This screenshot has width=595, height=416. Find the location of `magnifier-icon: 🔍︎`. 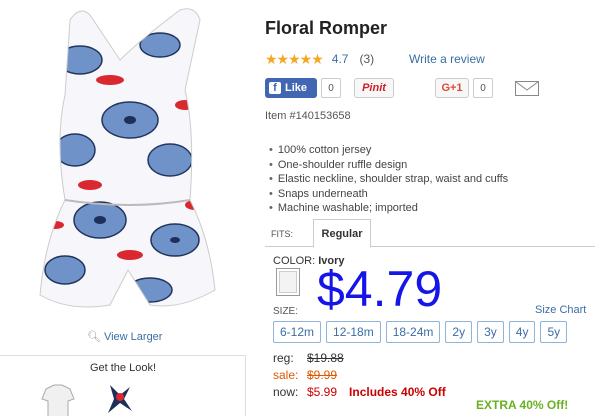

magnifier-icon: 🔍︎ is located at coordinates (94, 337).